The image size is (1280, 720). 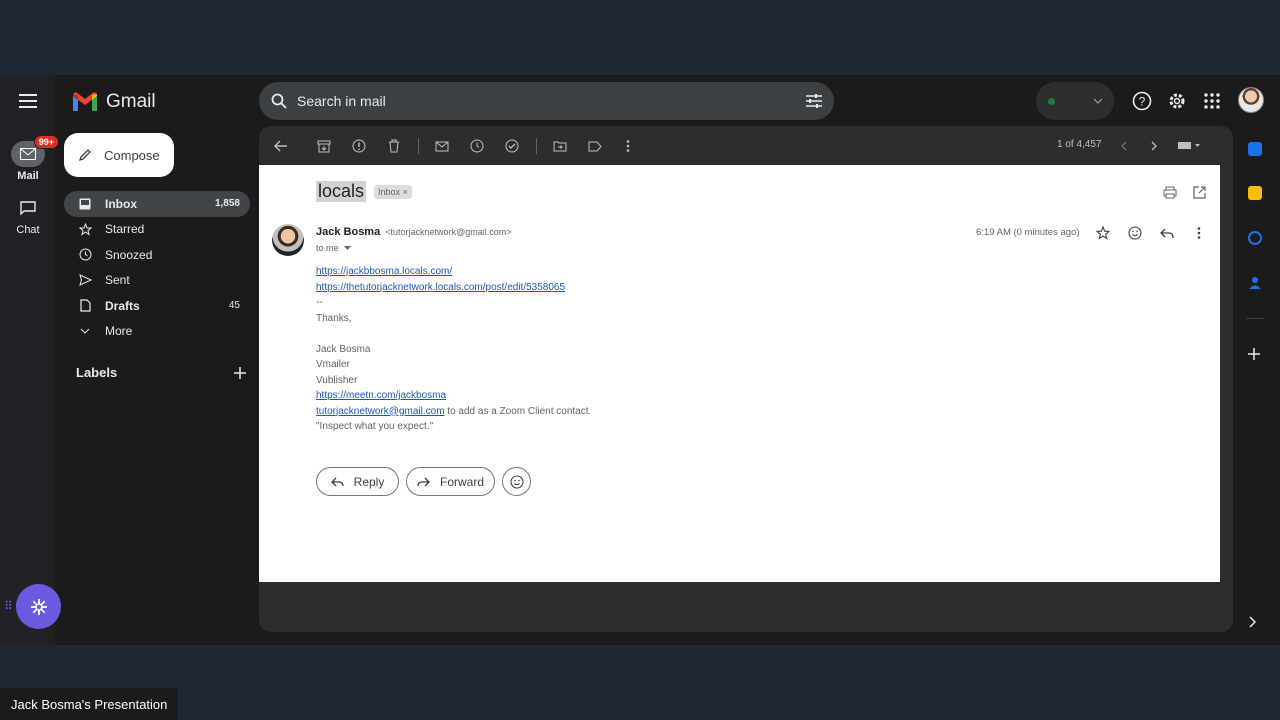 I want to click on rail-mail: 99+ Mail, so click(x=31, y=158).